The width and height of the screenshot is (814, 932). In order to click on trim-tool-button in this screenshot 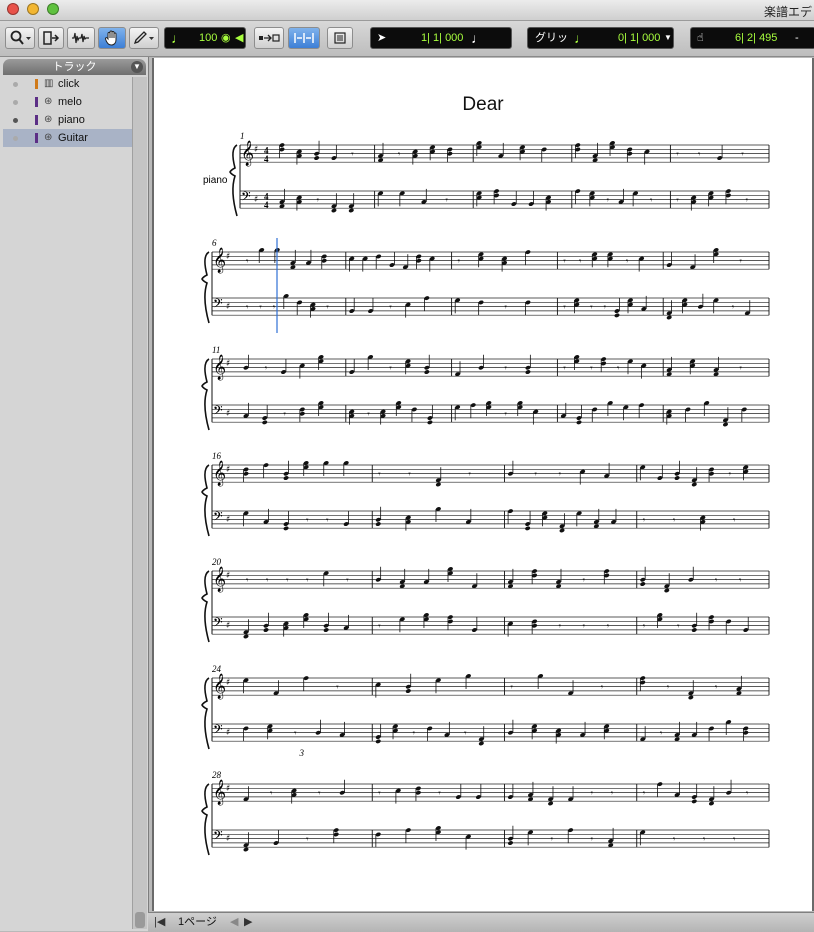, I will do `click(51, 38)`.